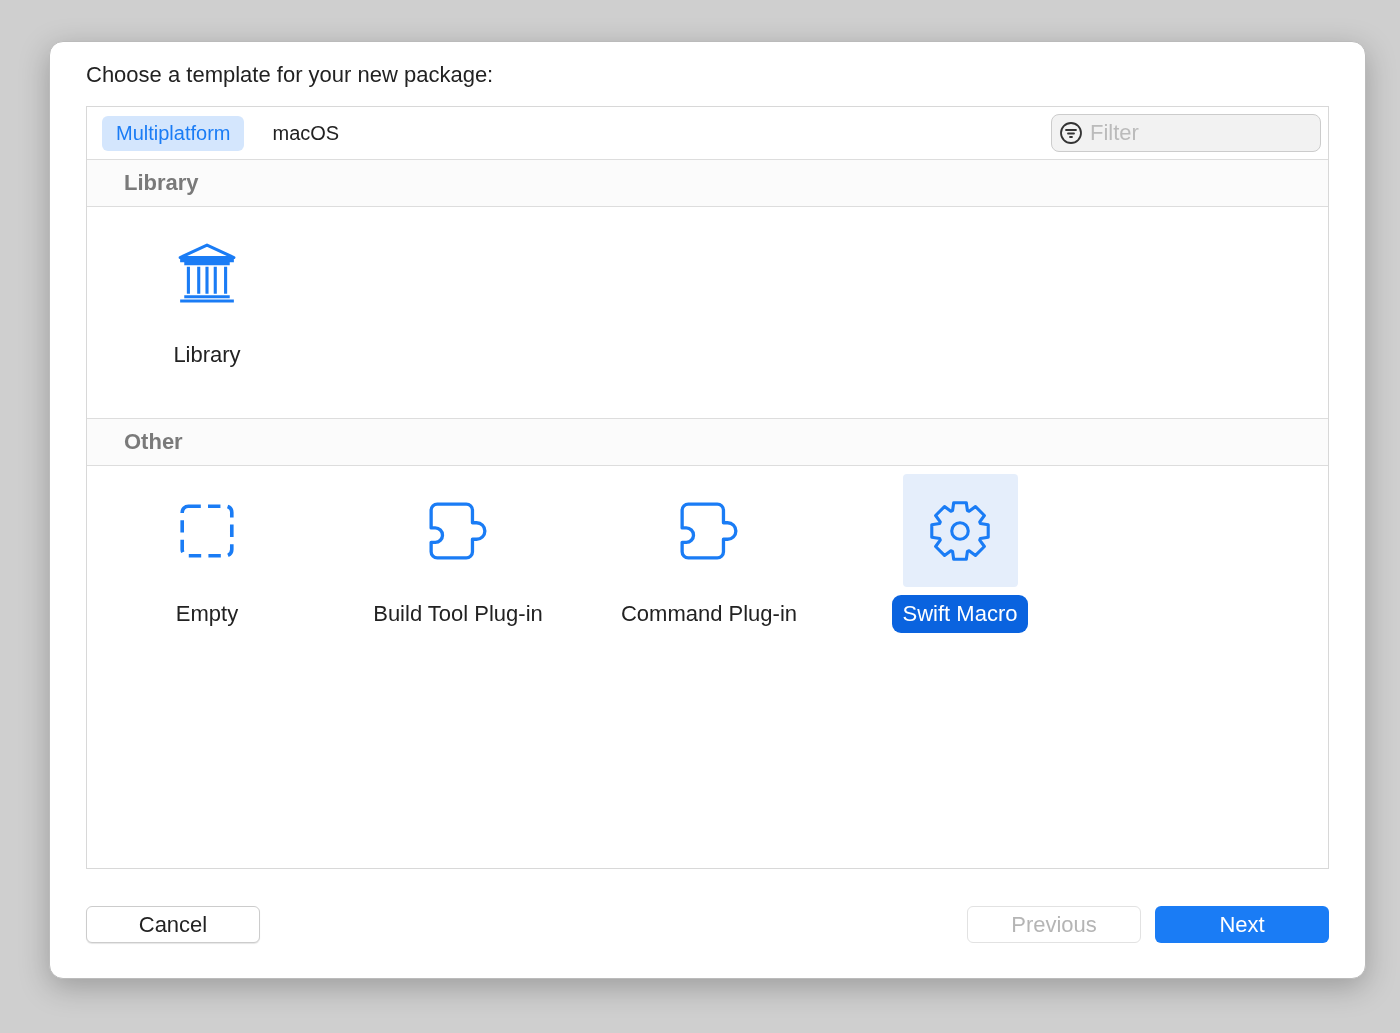  I want to click on template-label: Build Tool Plug-in, so click(458, 614).